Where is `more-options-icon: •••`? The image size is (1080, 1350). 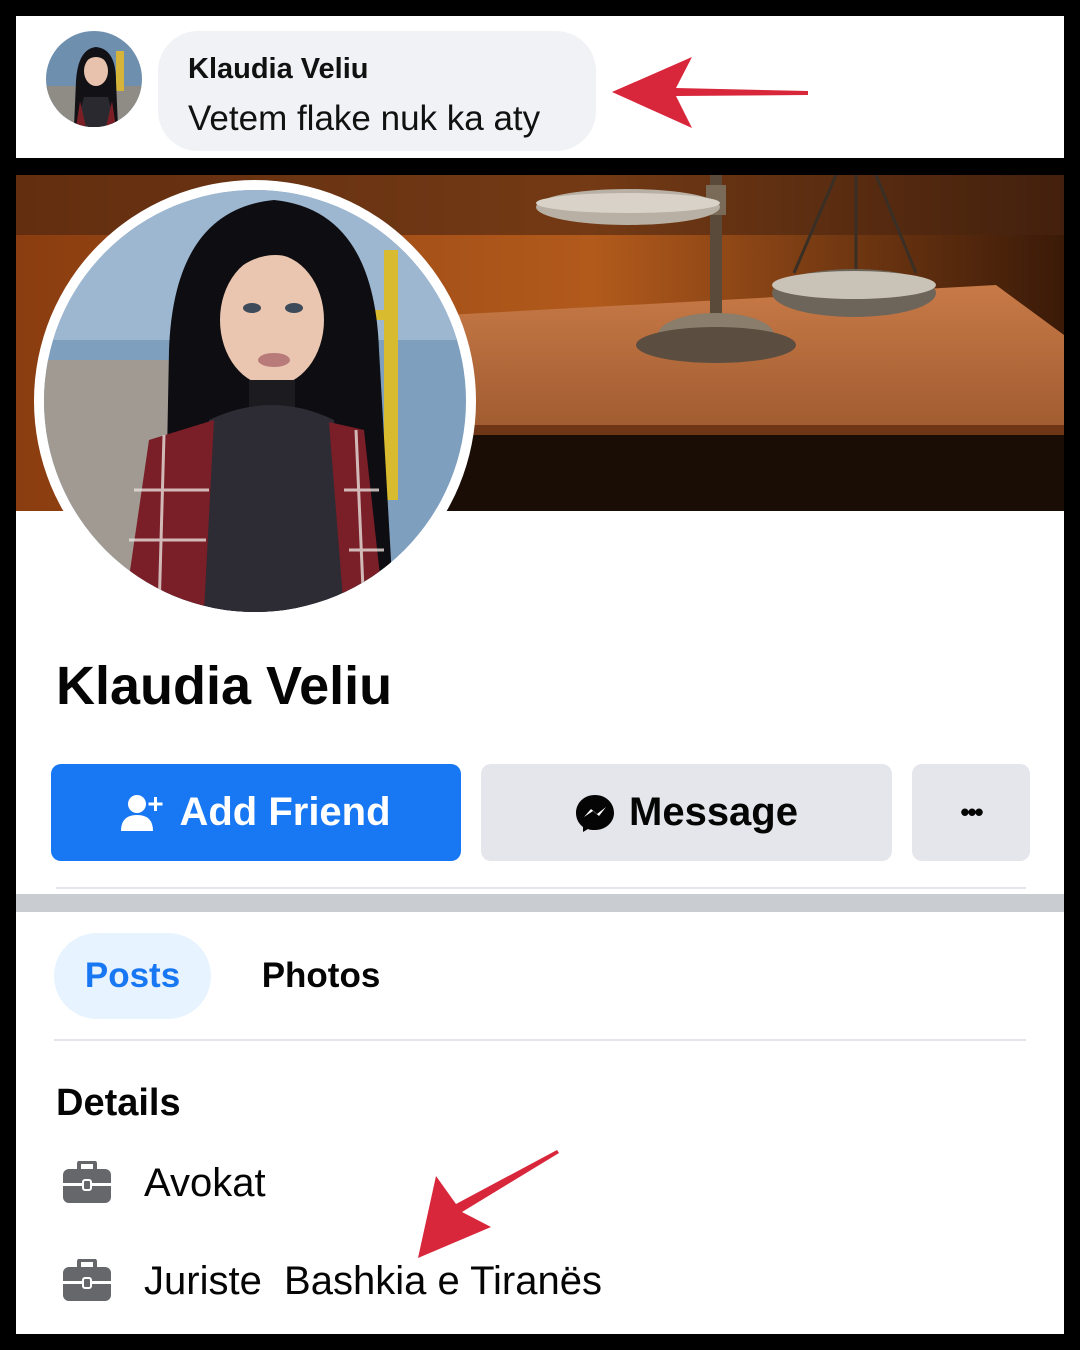 more-options-icon: ••• is located at coordinates (971, 812).